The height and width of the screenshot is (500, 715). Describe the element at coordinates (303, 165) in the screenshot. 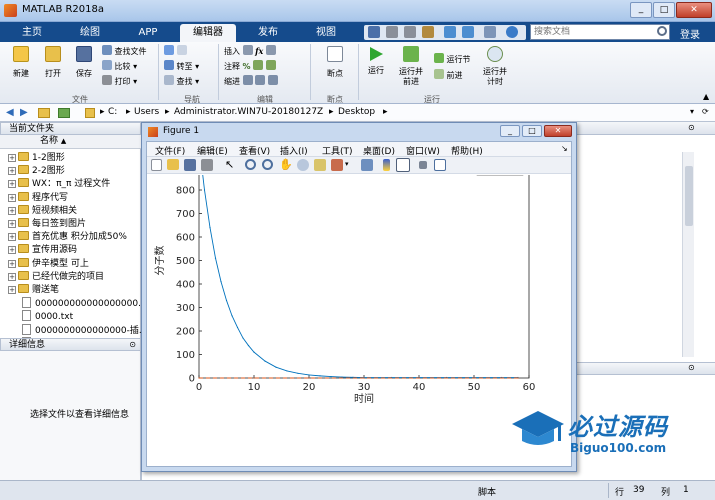

I see `rotate-3d-icon` at that location.